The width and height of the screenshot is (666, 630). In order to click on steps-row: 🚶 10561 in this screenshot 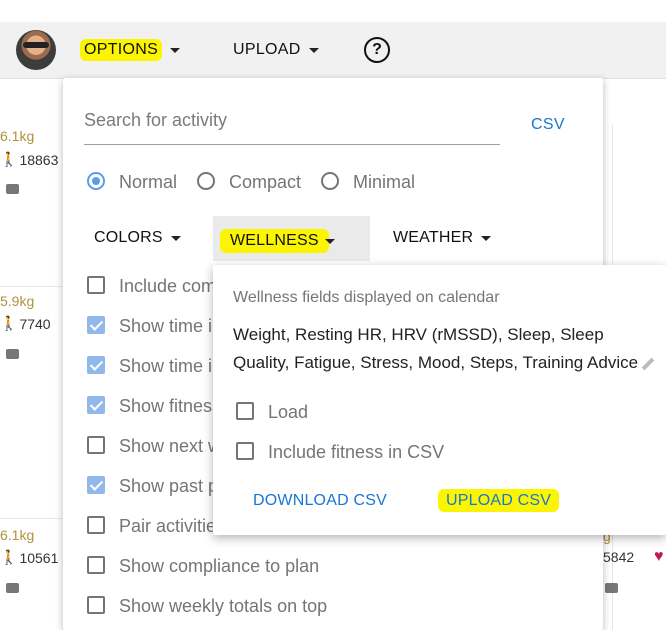, I will do `click(29, 557)`.